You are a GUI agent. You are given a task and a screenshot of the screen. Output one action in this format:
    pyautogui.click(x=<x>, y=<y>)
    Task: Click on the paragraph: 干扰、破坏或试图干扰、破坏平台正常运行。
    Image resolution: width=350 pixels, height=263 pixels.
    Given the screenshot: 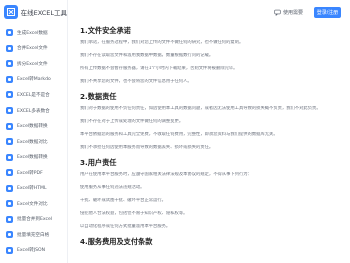 What is the action you would take?
    pyautogui.click(x=123, y=200)
    